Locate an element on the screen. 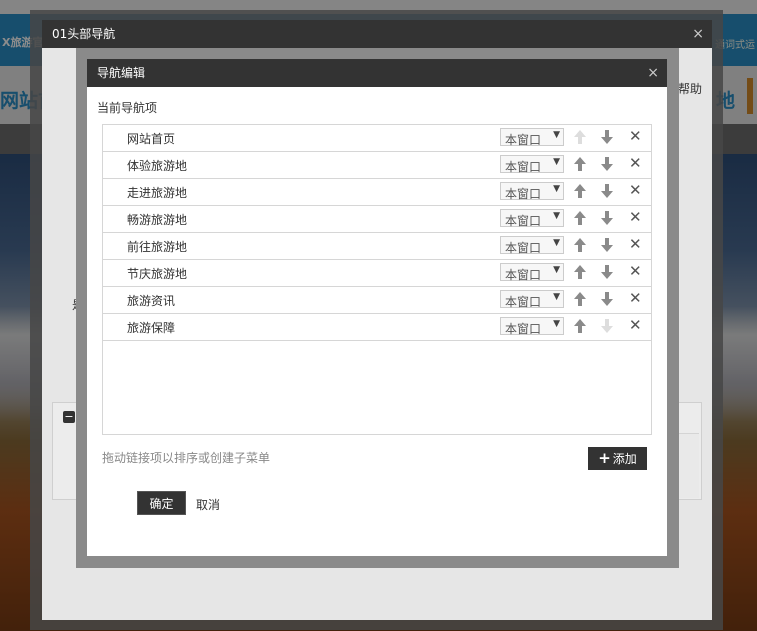 The height and width of the screenshot is (631, 757). nav-item-row: 前往旅游地 本窗口 ▼ ✕ is located at coordinates (377, 246).